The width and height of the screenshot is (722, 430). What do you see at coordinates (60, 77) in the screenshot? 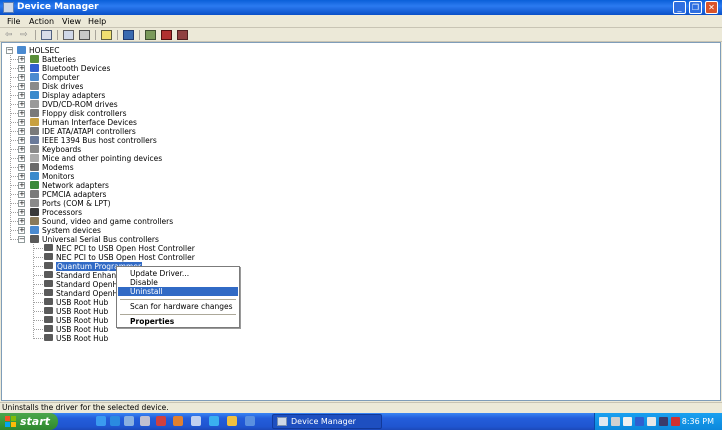
I see `tree-category-label: Computer` at bounding box center [60, 77].